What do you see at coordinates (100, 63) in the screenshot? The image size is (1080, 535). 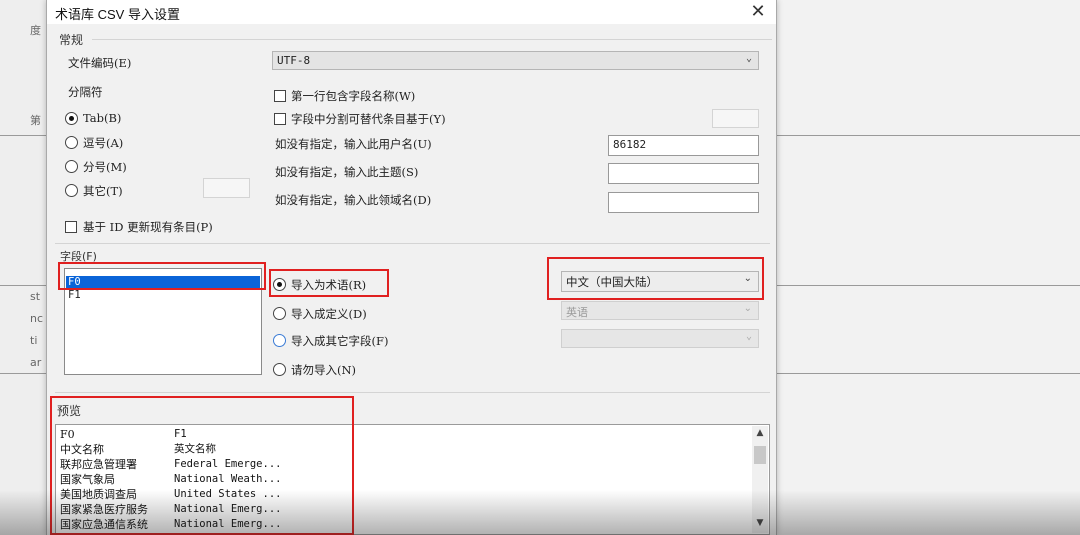 I see `encoding-label: 文件编码(E)` at bounding box center [100, 63].